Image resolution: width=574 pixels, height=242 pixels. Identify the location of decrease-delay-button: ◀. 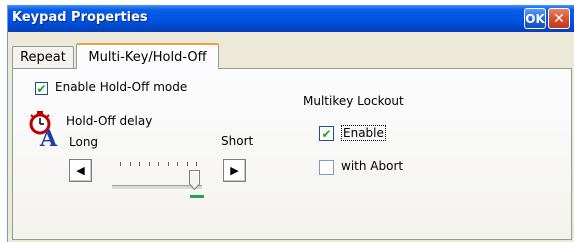
(80, 170).